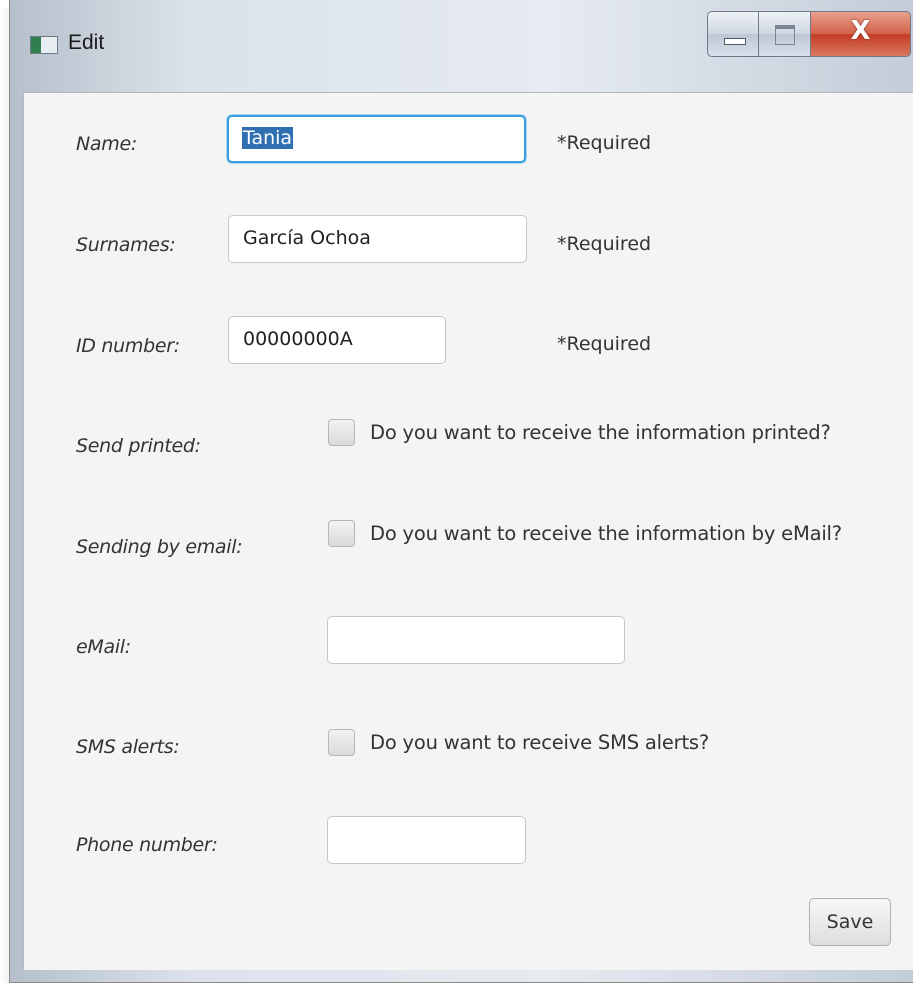 This screenshot has height=983, width=913. What do you see at coordinates (377, 239) in the screenshot?
I see `surnames-input: García Ochoa` at bounding box center [377, 239].